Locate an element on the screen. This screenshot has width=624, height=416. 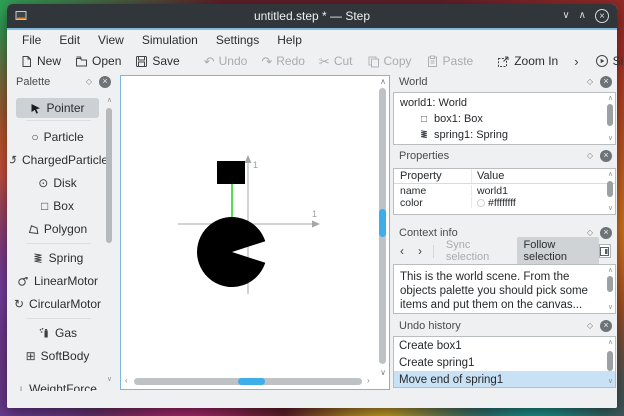
context-back-button: ‹ is located at coordinates (402, 251).